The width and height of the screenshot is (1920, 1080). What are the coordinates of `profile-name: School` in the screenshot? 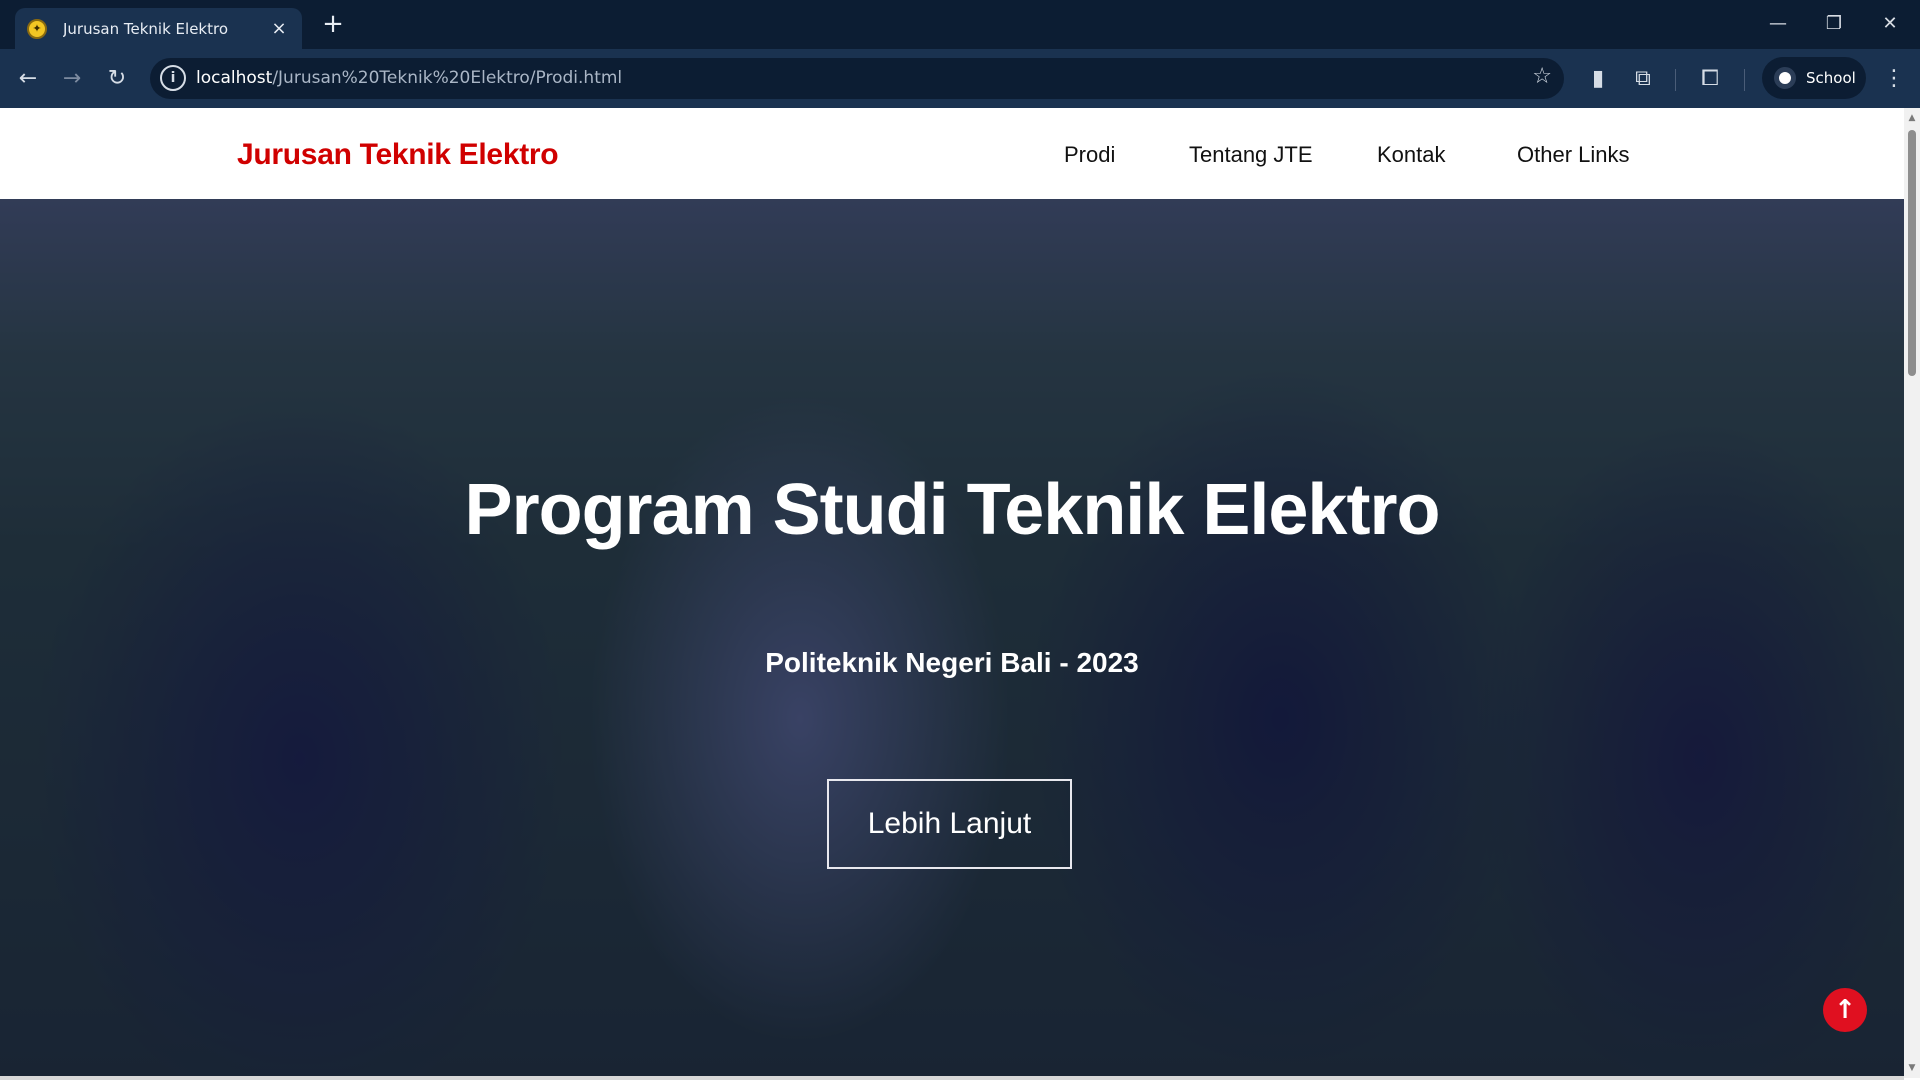 It's located at (1831, 78).